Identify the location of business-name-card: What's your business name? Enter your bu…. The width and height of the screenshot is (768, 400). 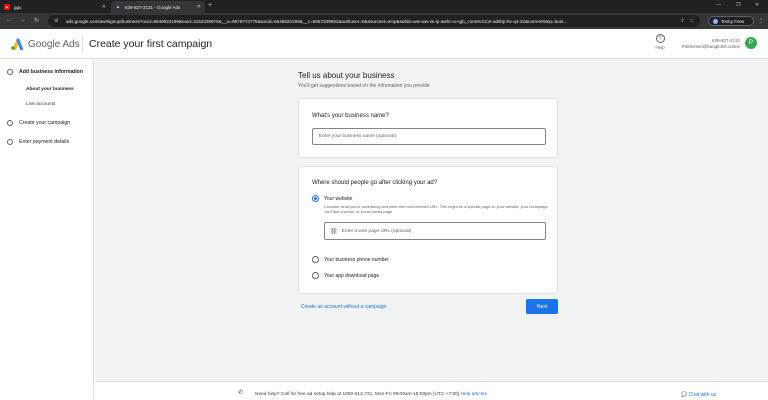
(428, 128).